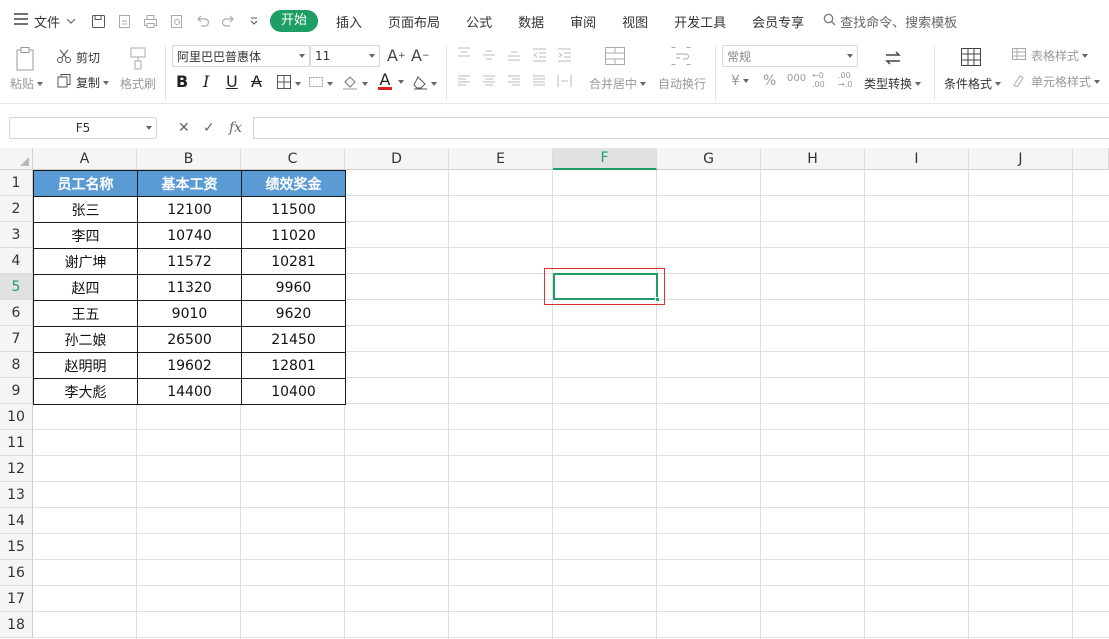 This screenshot has width=1109, height=639. I want to click on formula-input, so click(681, 128).